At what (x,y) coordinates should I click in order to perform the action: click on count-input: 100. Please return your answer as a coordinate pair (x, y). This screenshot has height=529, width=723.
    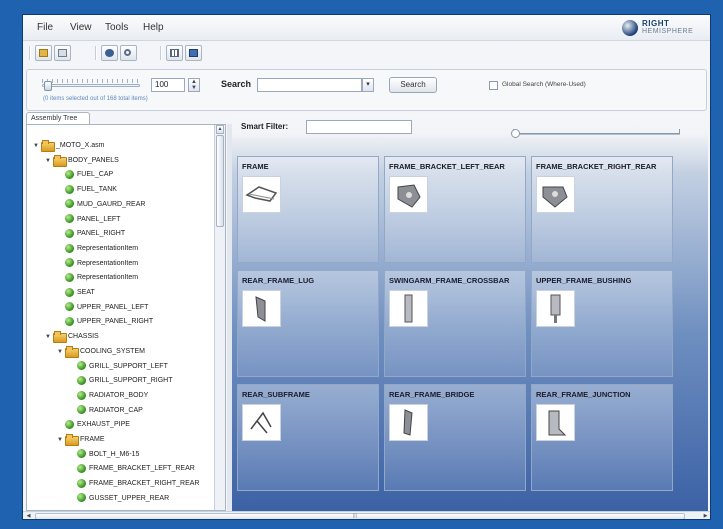
    Looking at the image, I should click on (168, 85).